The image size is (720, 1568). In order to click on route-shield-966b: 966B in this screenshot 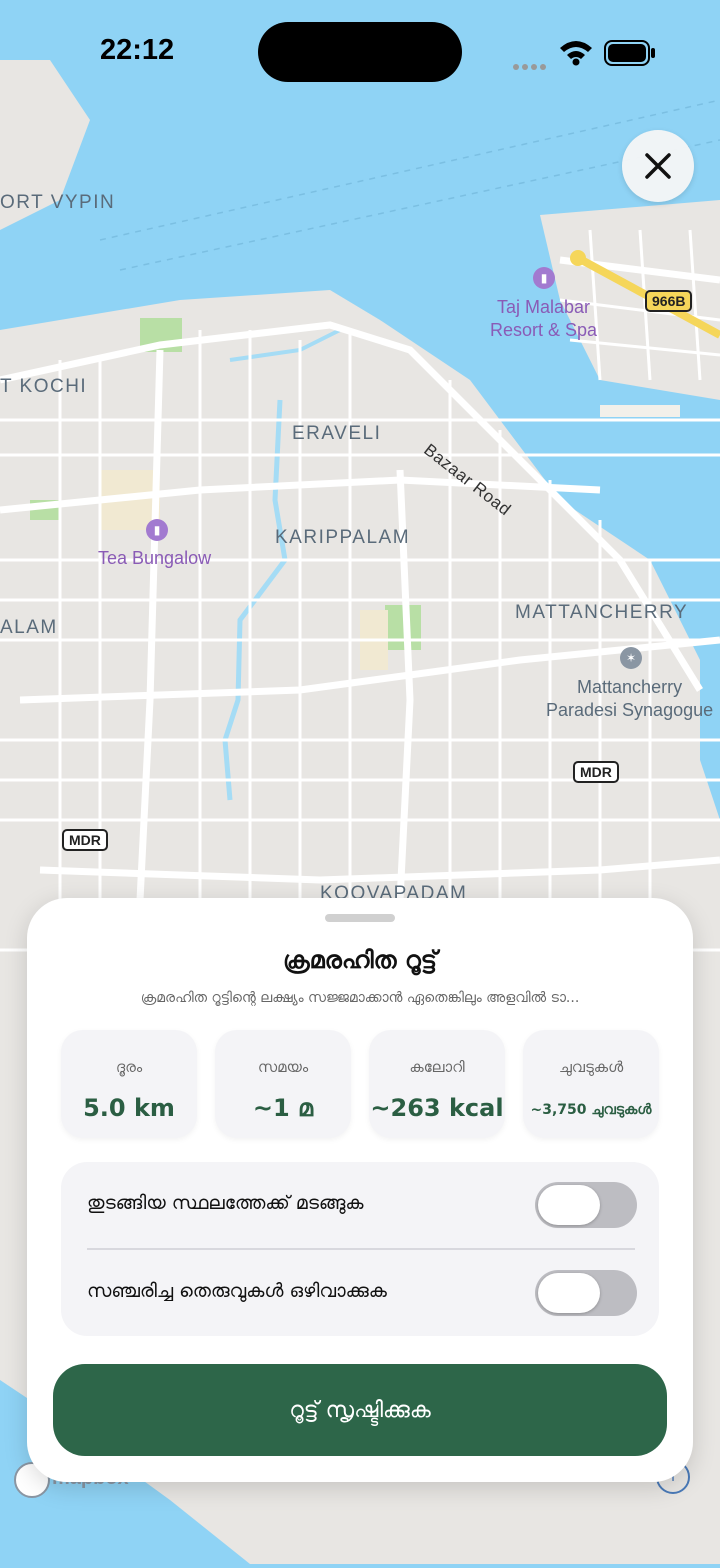, I will do `click(669, 301)`.